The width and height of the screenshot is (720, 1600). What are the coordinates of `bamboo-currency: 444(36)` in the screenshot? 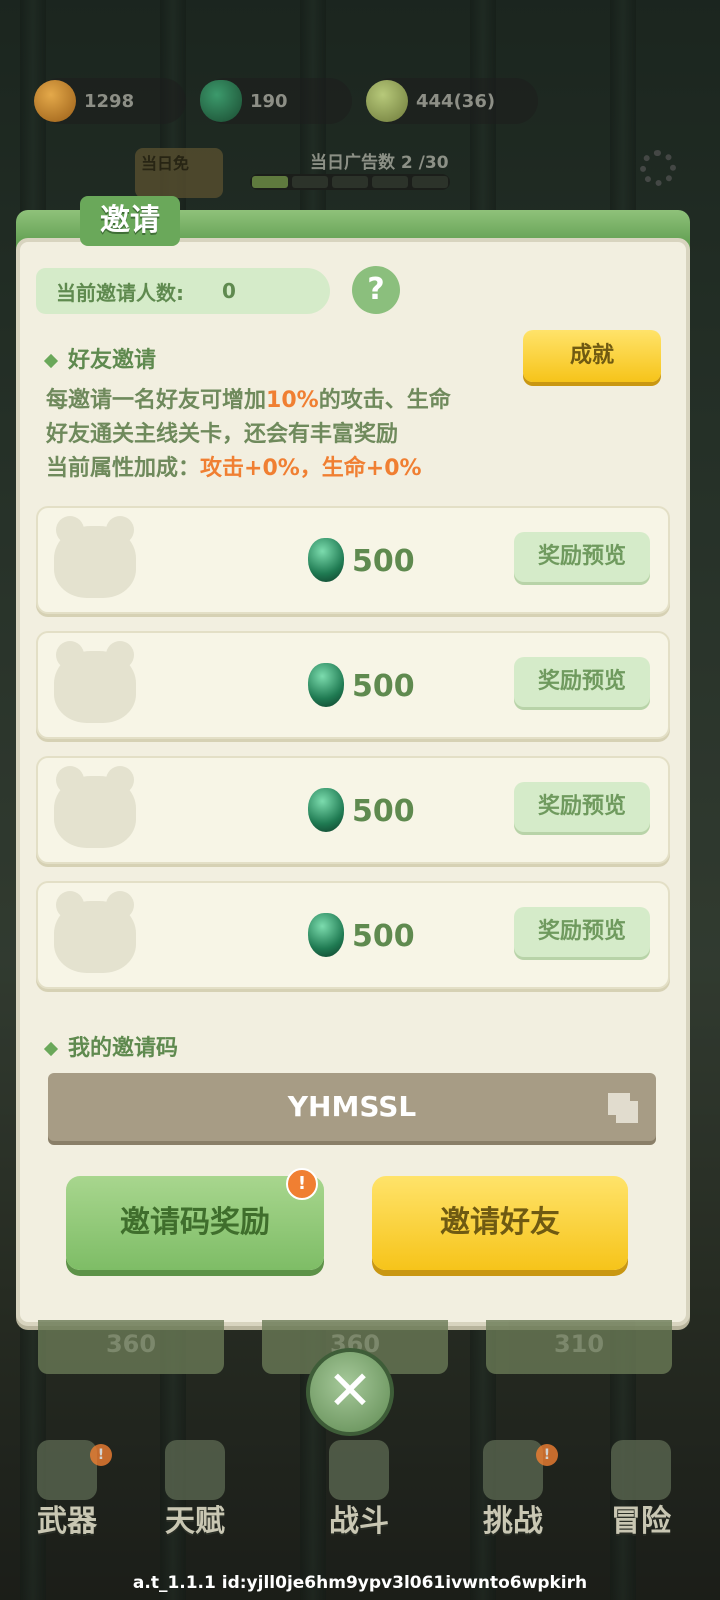 It's located at (452, 101).